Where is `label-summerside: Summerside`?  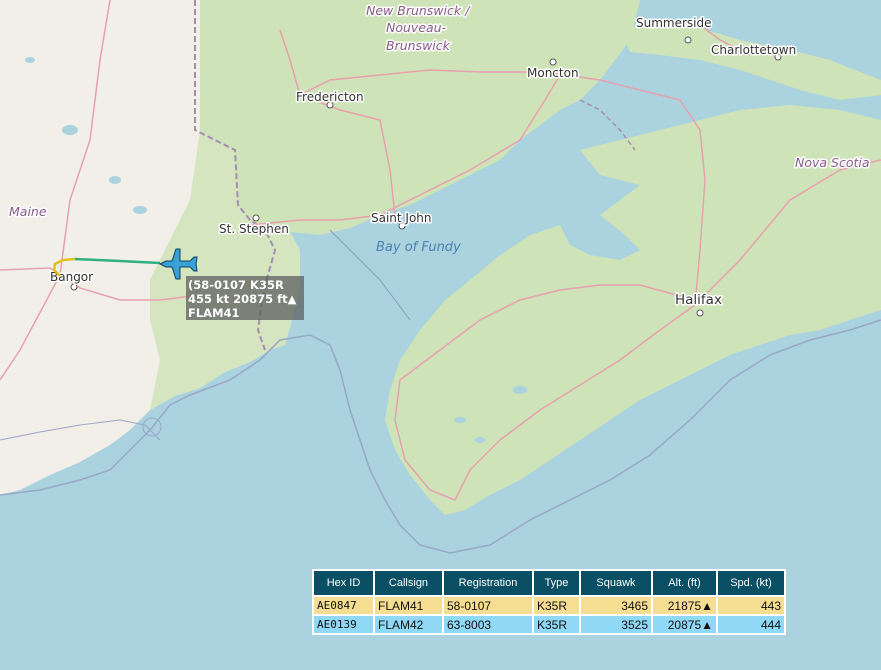 label-summerside: Summerside is located at coordinates (674, 23).